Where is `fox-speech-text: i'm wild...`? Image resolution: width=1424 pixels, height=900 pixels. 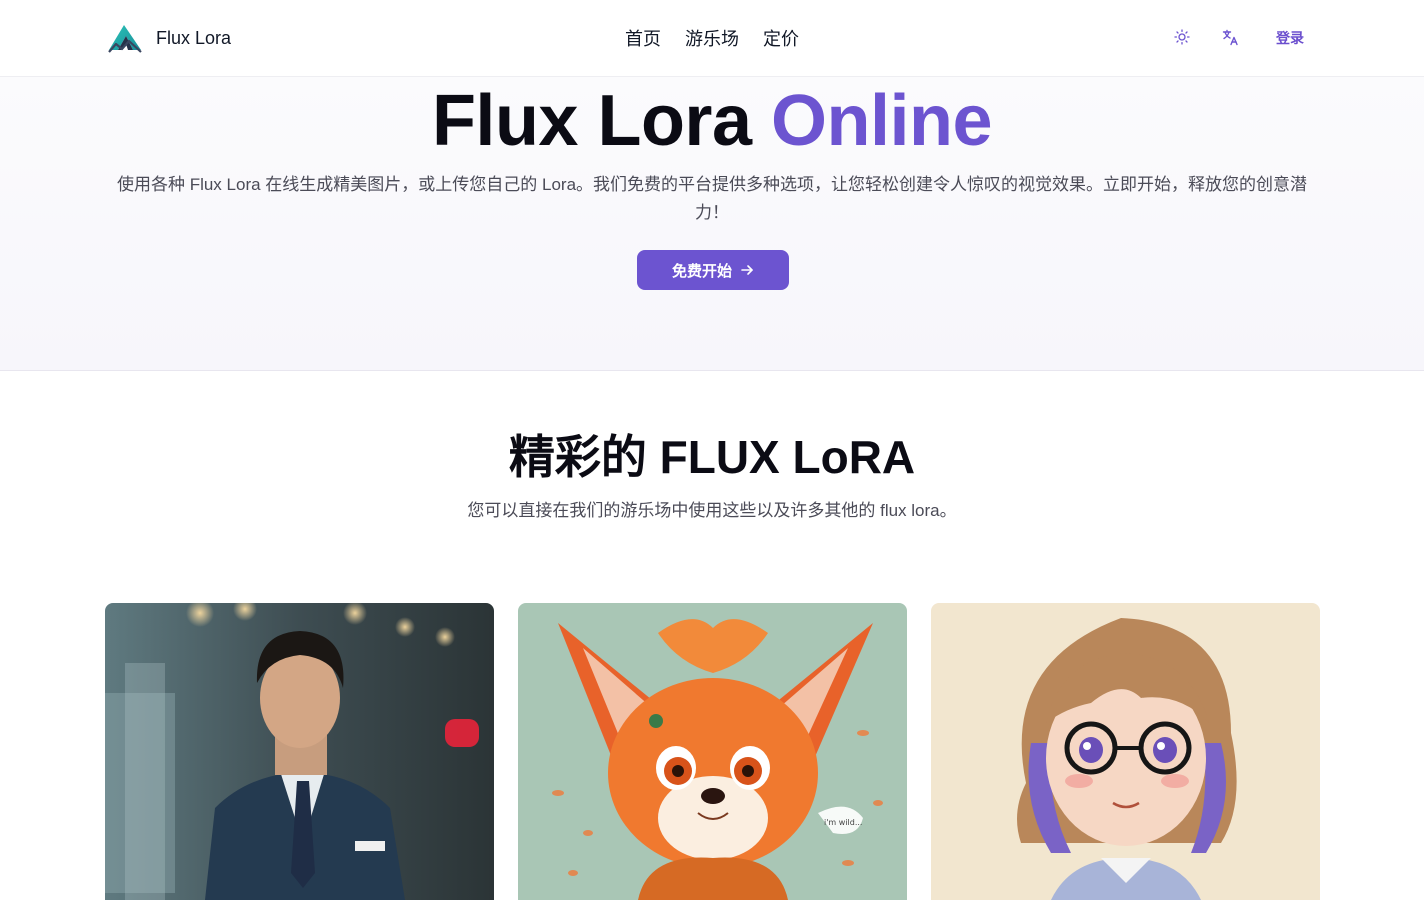
fox-speech-text: i'm wild... is located at coordinates (843, 822).